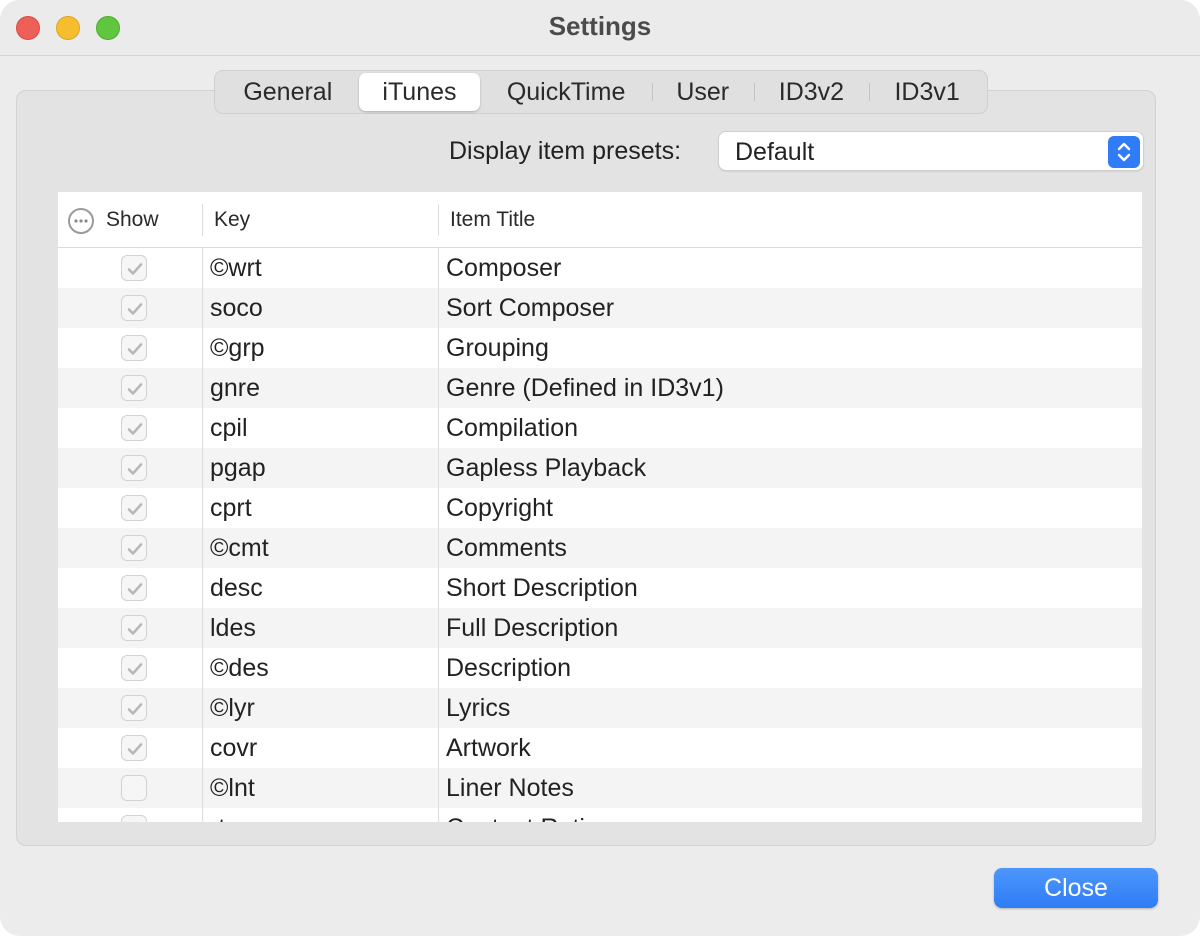 This screenshot has width=1200, height=936. What do you see at coordinates (532, 628) in the screenshot?
I see `item-title-cell: Full Description` at bounding box center [532, 628].